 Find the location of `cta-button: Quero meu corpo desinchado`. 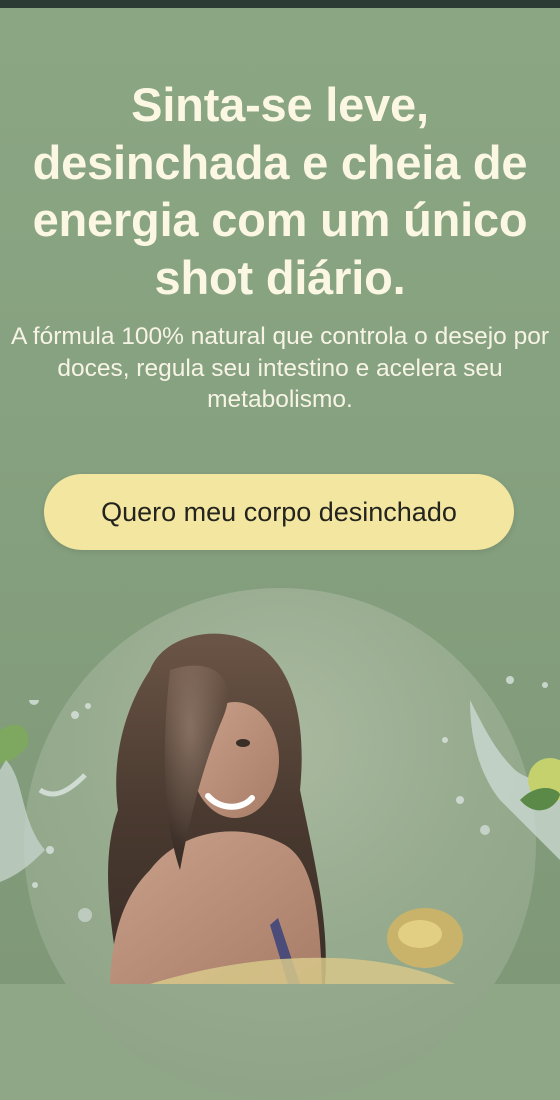

cta-button: Quero meu corpo desinchado is located at coordinates (279, 512).